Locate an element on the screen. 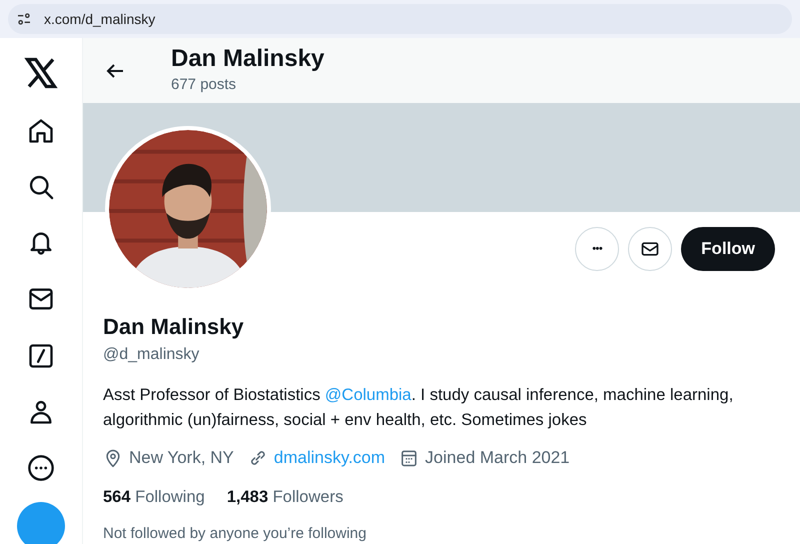 This screenshot has height=544, width=800. follow-button: Follow is located at coordinates (728, 249).